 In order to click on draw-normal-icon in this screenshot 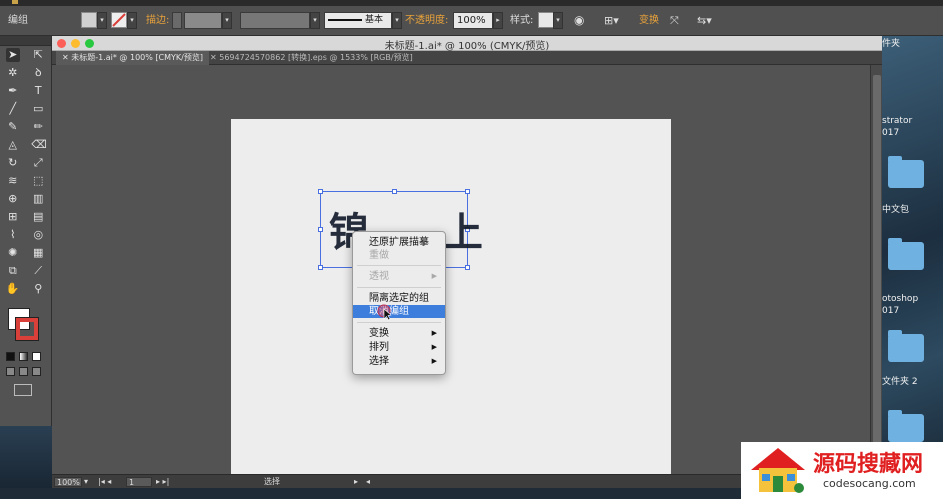, I will do `click(10, 371)`.